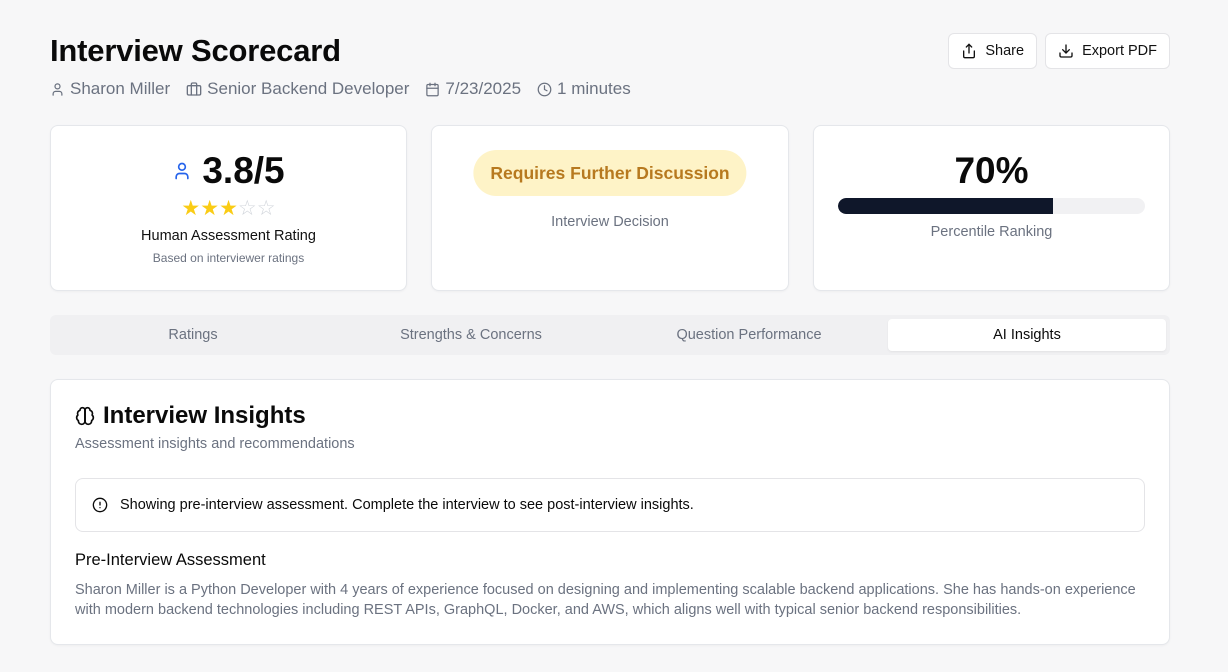  Describe the element at coordinates (969, 51) in the screenshot. I see `share-icon` at that location.